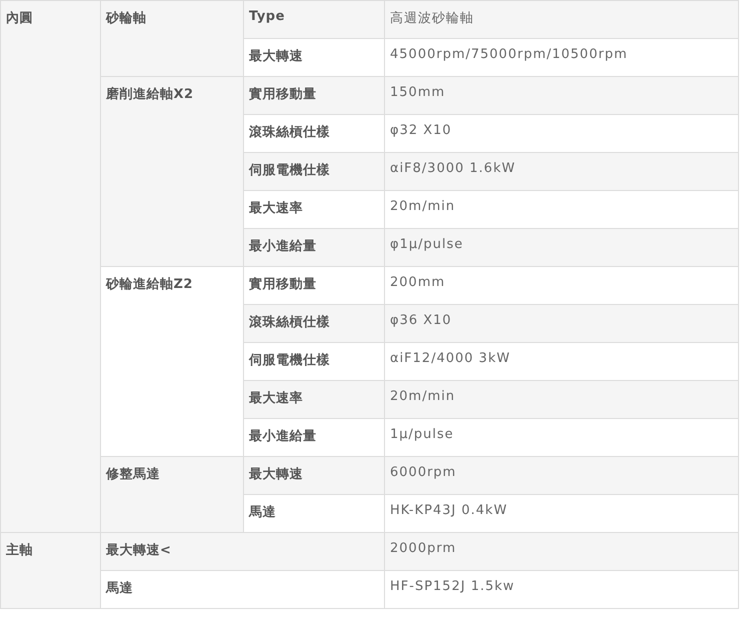 The image size is (740, 628). Describe the element at coordinates (50, 570) in the screenshot. I see `label-cell: 主軸` at that location.